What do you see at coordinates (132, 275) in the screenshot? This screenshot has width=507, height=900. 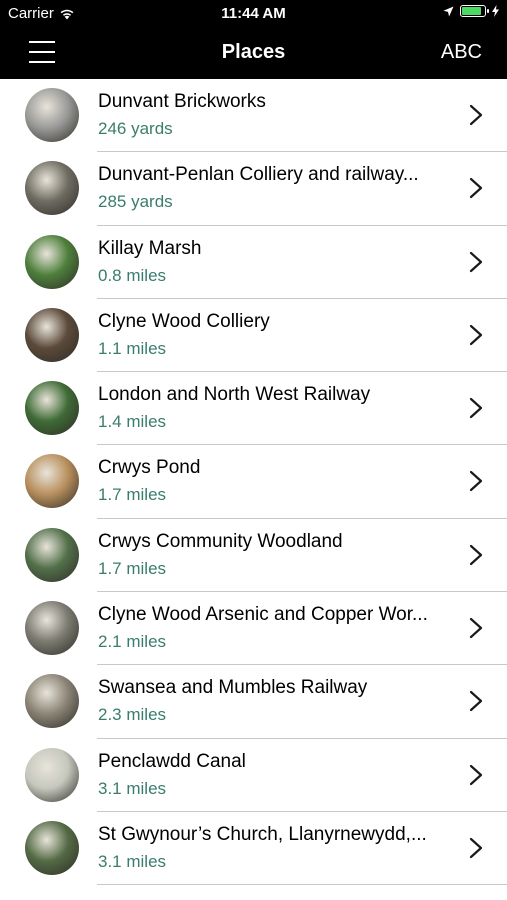 I see `place-distance: 0.8 miles` at bounding box center [132, 275].